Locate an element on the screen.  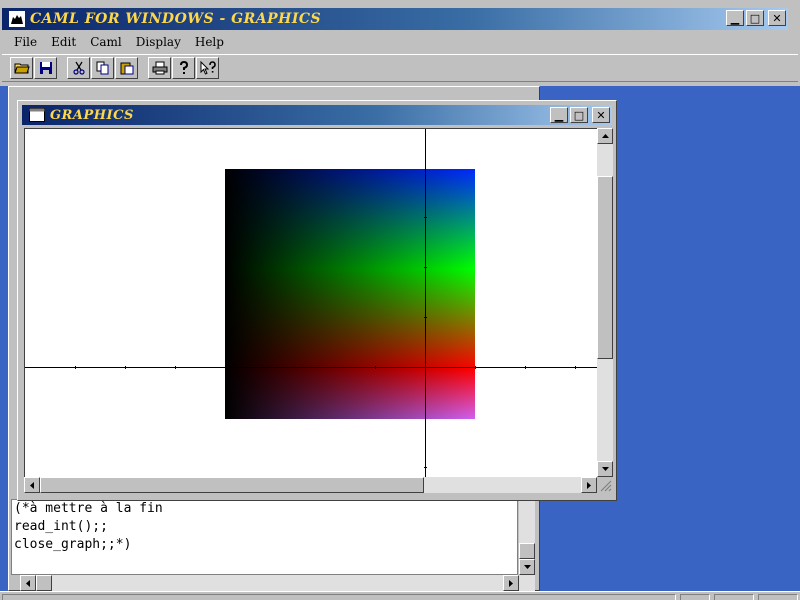
menu-bar: File Edit Caml Display Help is located at coordinates (400, 42).